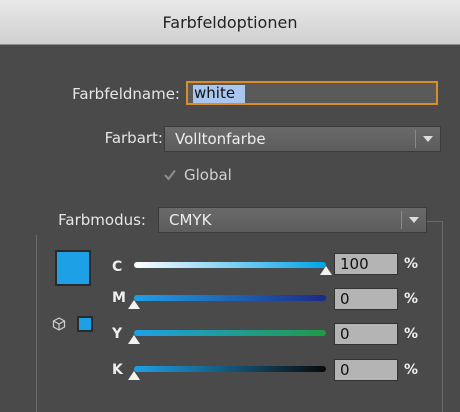 This screenshot has width=460, height=412. What do you see at coordinates (117, 267) in the screenshot?
I see `cyan-letter: C` at bounding box center [117, 267].